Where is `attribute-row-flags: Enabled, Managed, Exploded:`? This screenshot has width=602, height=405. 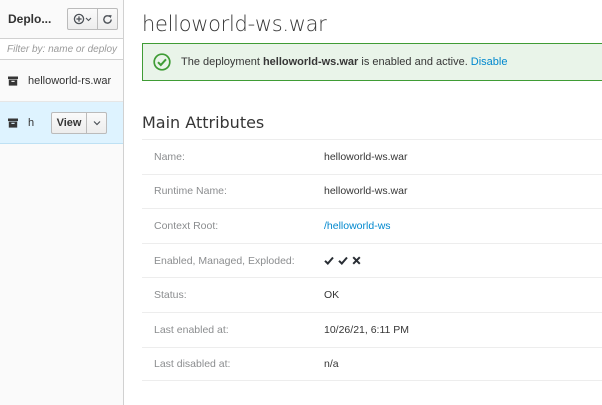 attribute-row-flags: Enabled, Managed, Exploded: is located at coordinates (372, 260).